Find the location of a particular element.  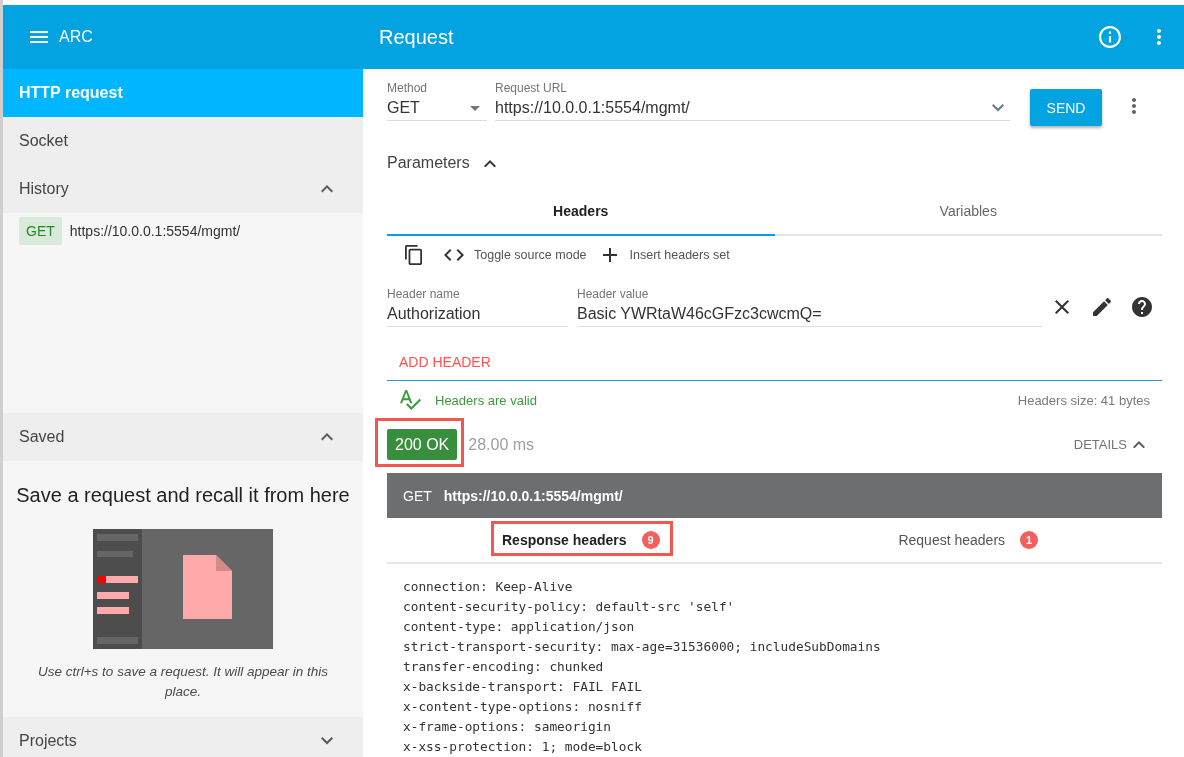

response-header-line: content-type: application/json is located at coordinates (519, 627).